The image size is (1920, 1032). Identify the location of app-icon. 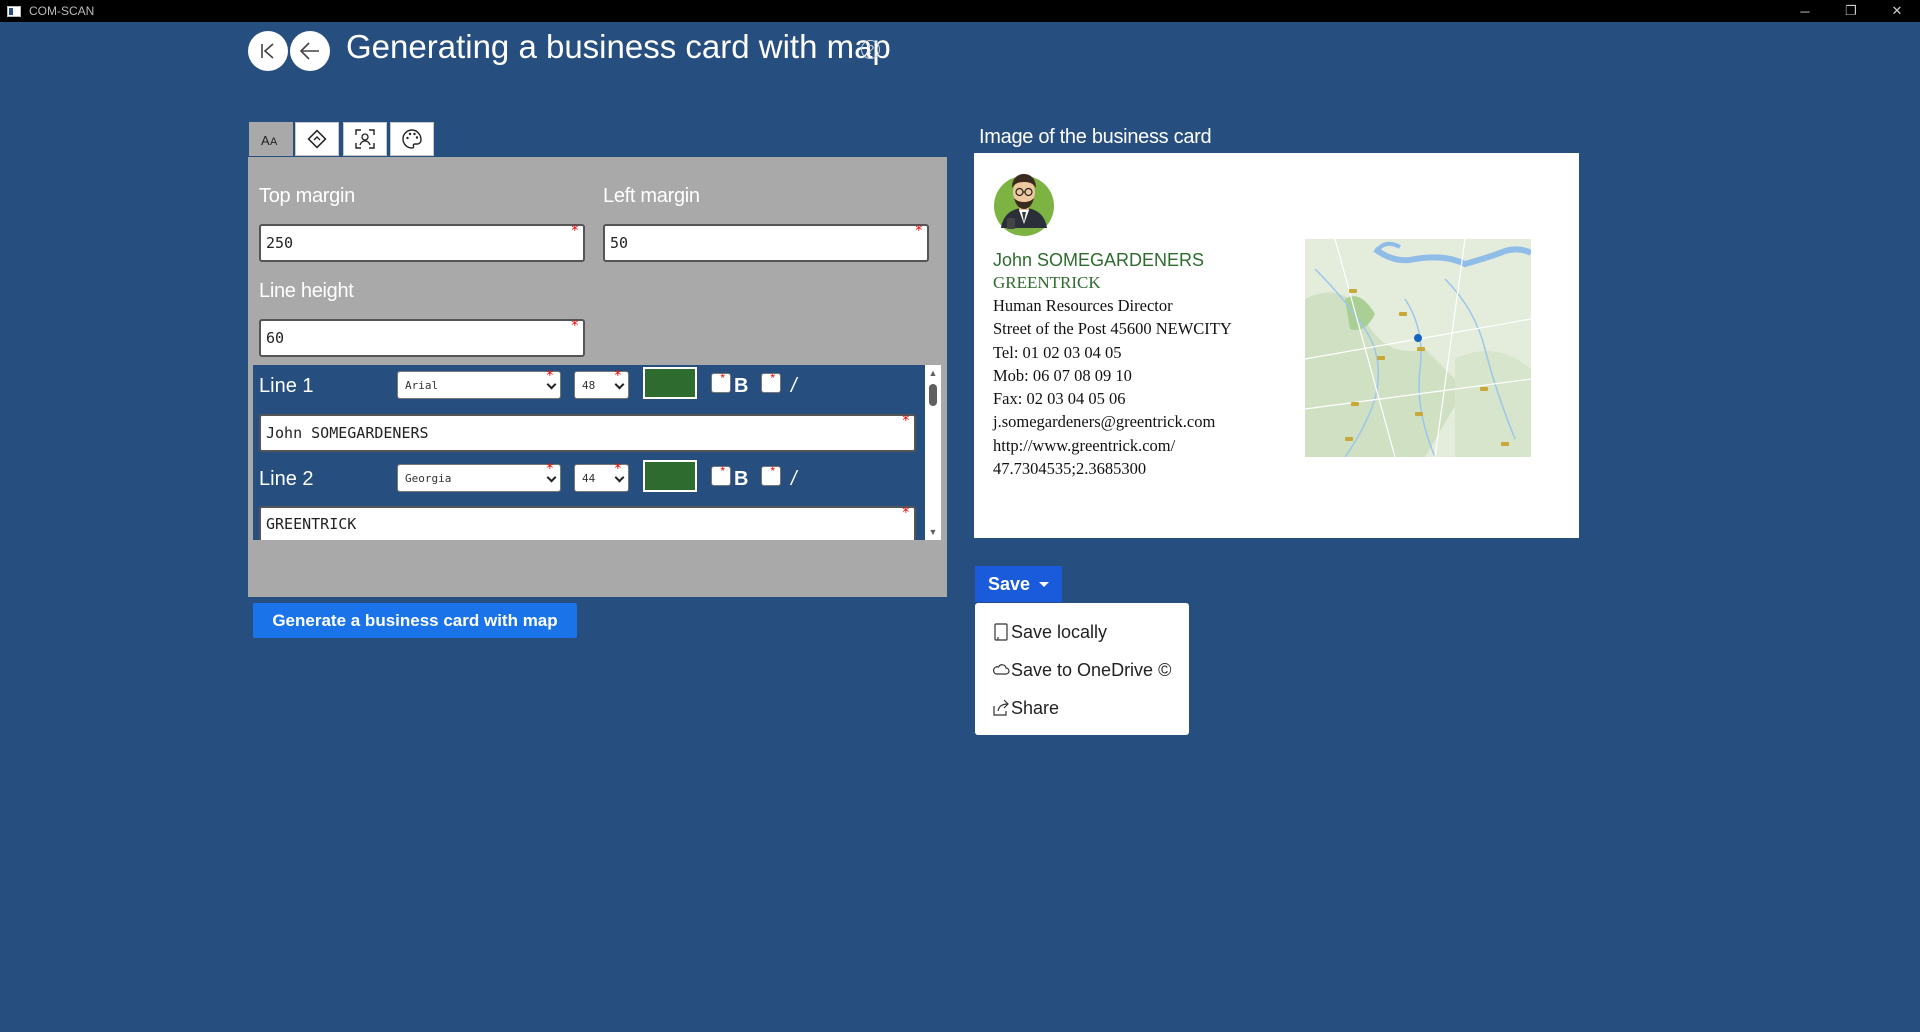
(14, 11).